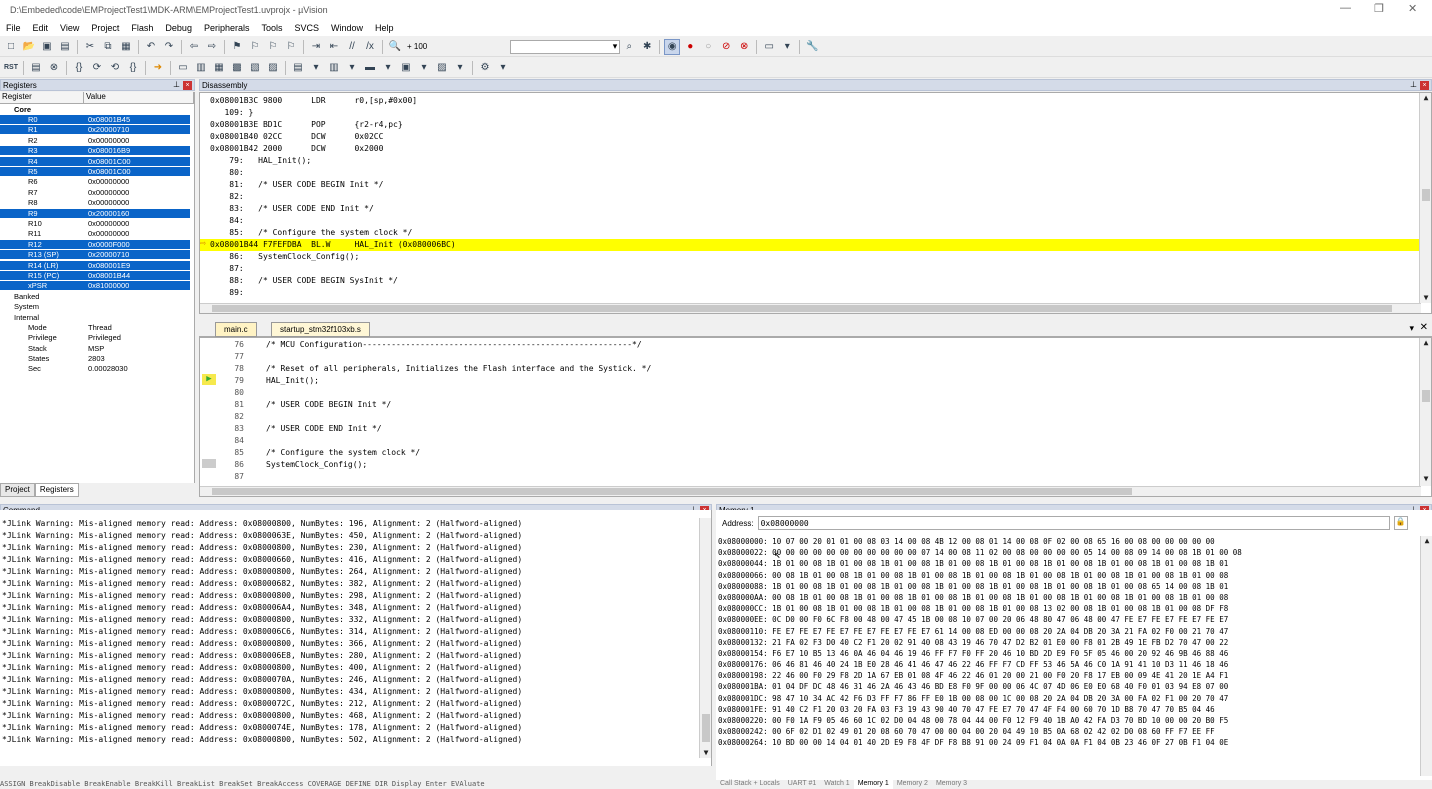  Describe the element at coordinates (485, 68) in the screenshot. I see `toolbox-icon: ⚙` at that location.